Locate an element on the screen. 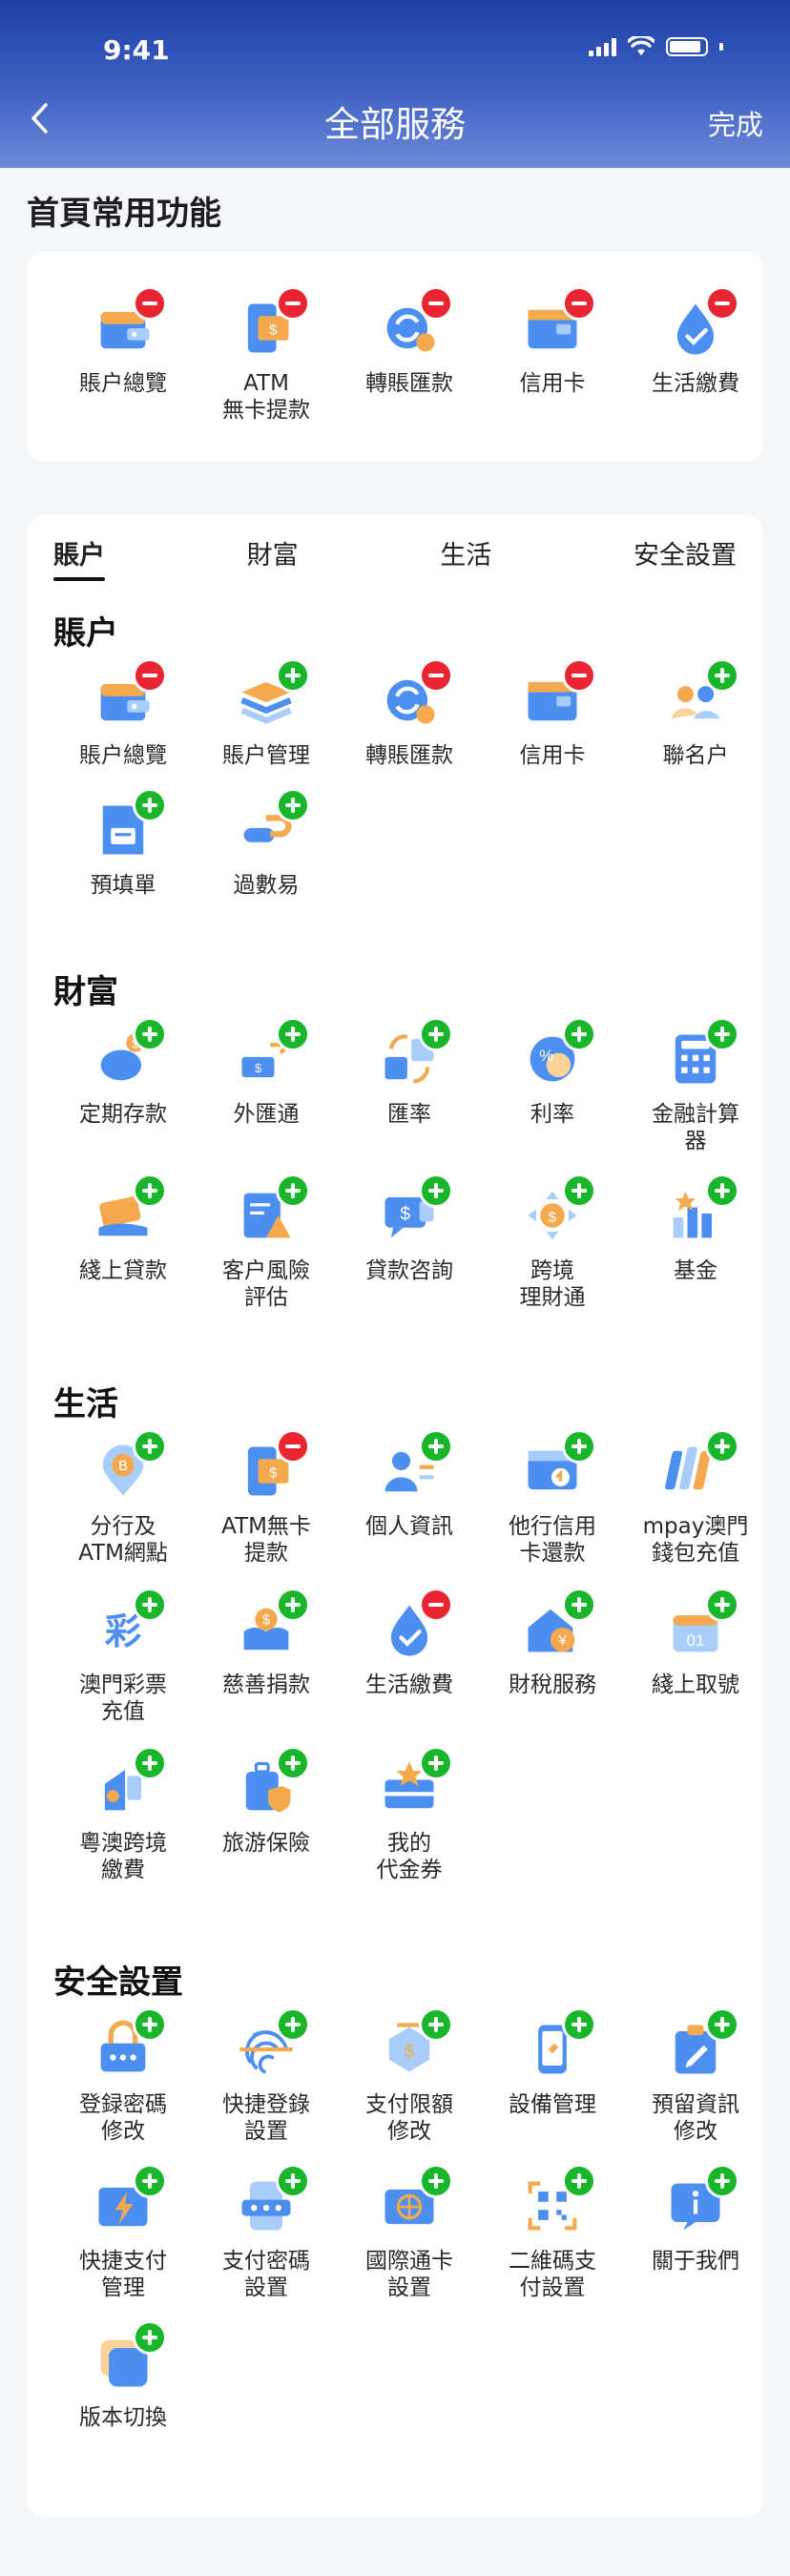 The width and height of the screenshot is (790, 2576). service-tile: 快捷登錄 設置 is located at coordinates (267, 2078).